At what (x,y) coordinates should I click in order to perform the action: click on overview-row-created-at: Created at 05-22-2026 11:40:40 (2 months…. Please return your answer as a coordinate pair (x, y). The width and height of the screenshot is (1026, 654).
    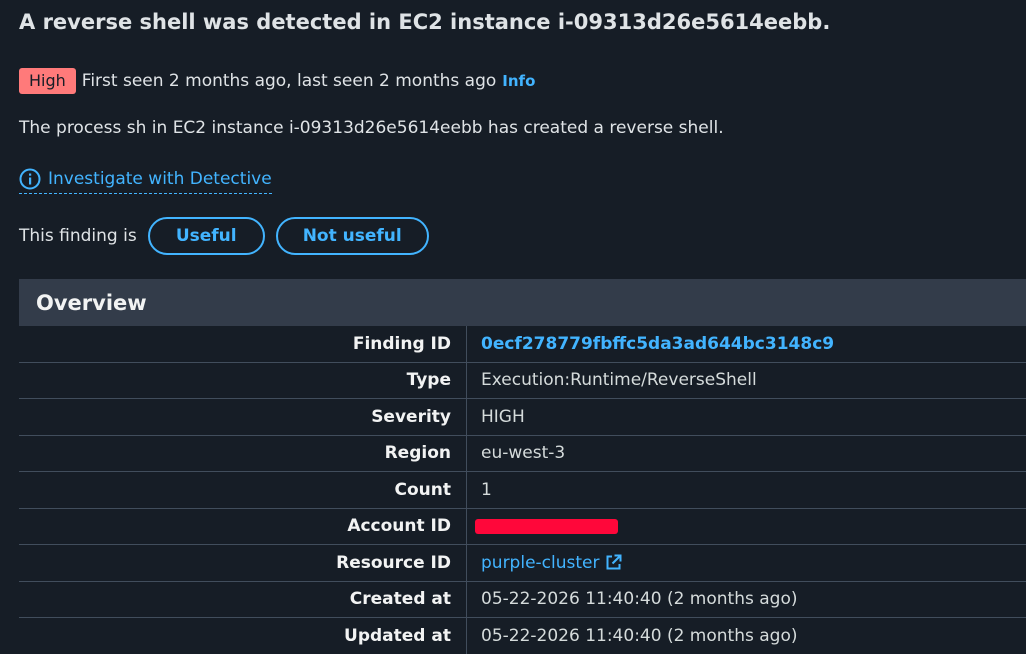
    Looking at the image, I should click on (522, 599).